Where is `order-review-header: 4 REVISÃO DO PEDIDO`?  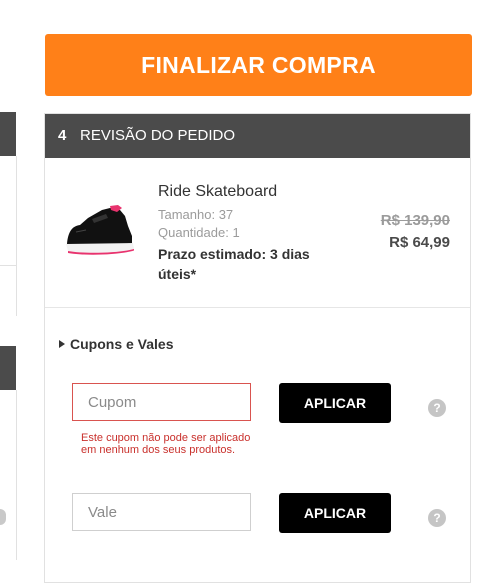 order-review-header: 4 REVISÃO DO PEDIDO is located at coordinates (257, 136).